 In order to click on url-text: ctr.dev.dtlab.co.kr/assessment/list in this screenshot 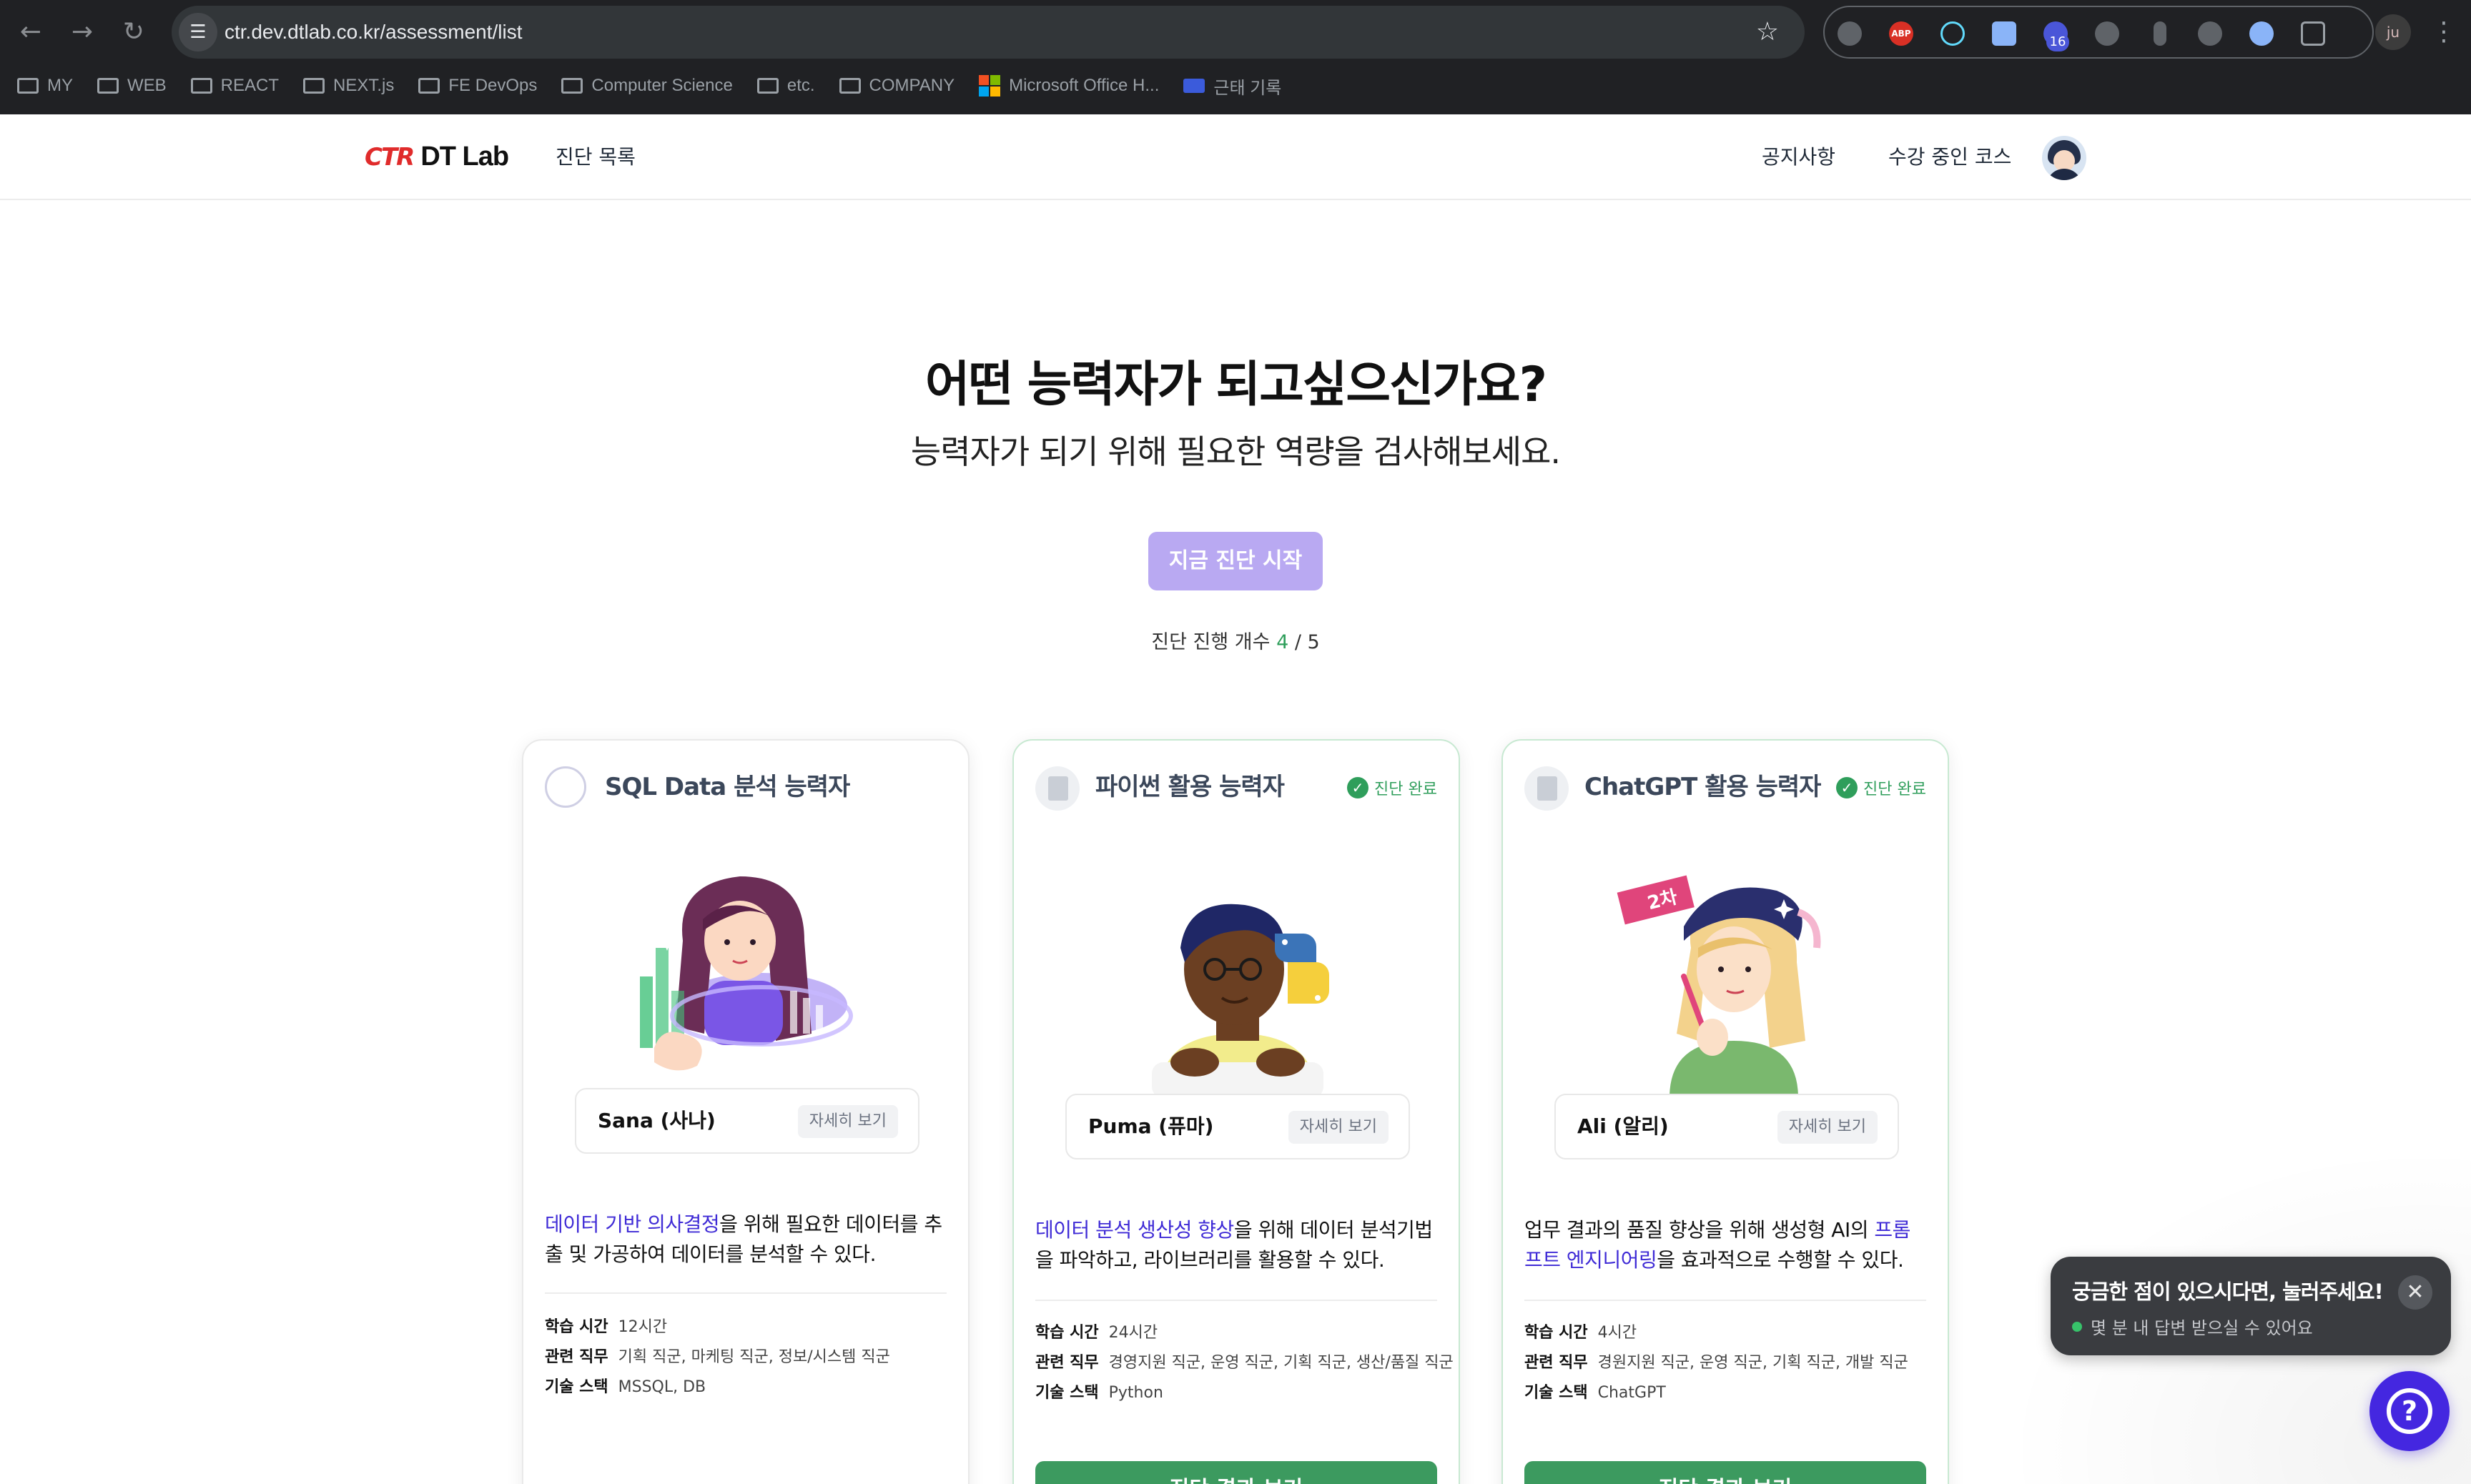, I will do `click(374, 32)`.